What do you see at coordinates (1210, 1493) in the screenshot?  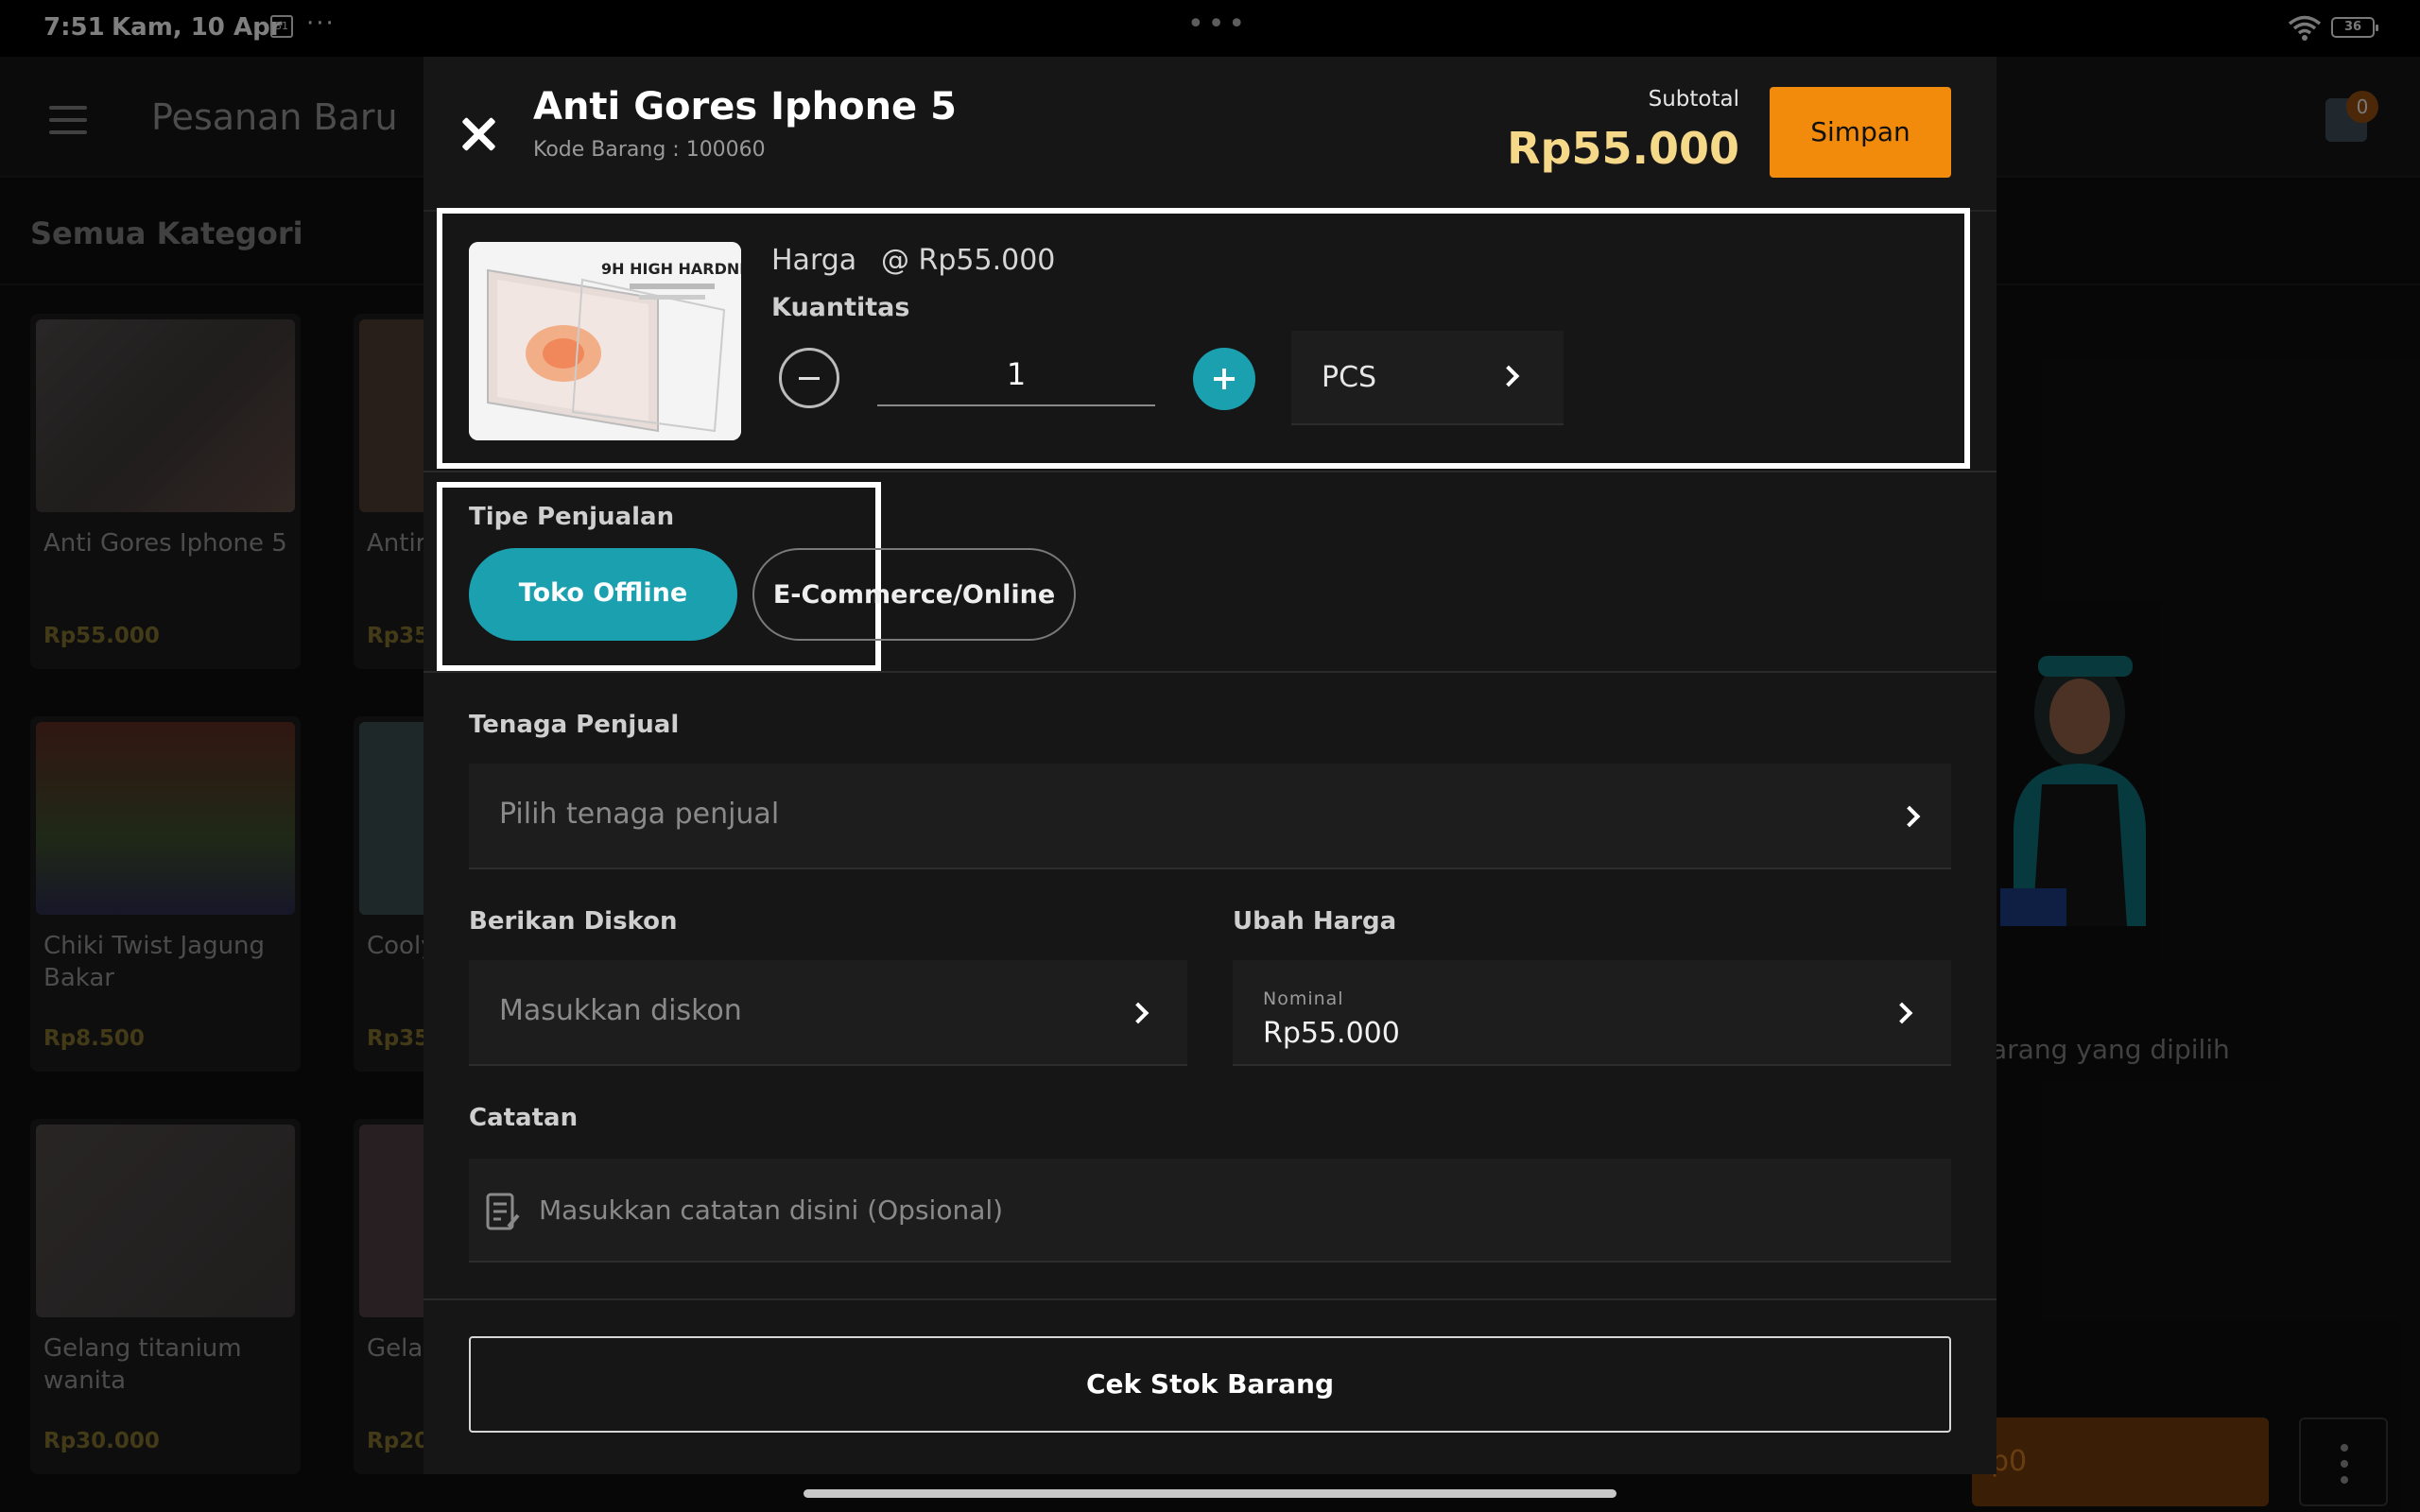 I see `home-indicator` at bounding box center [1210, 1493].